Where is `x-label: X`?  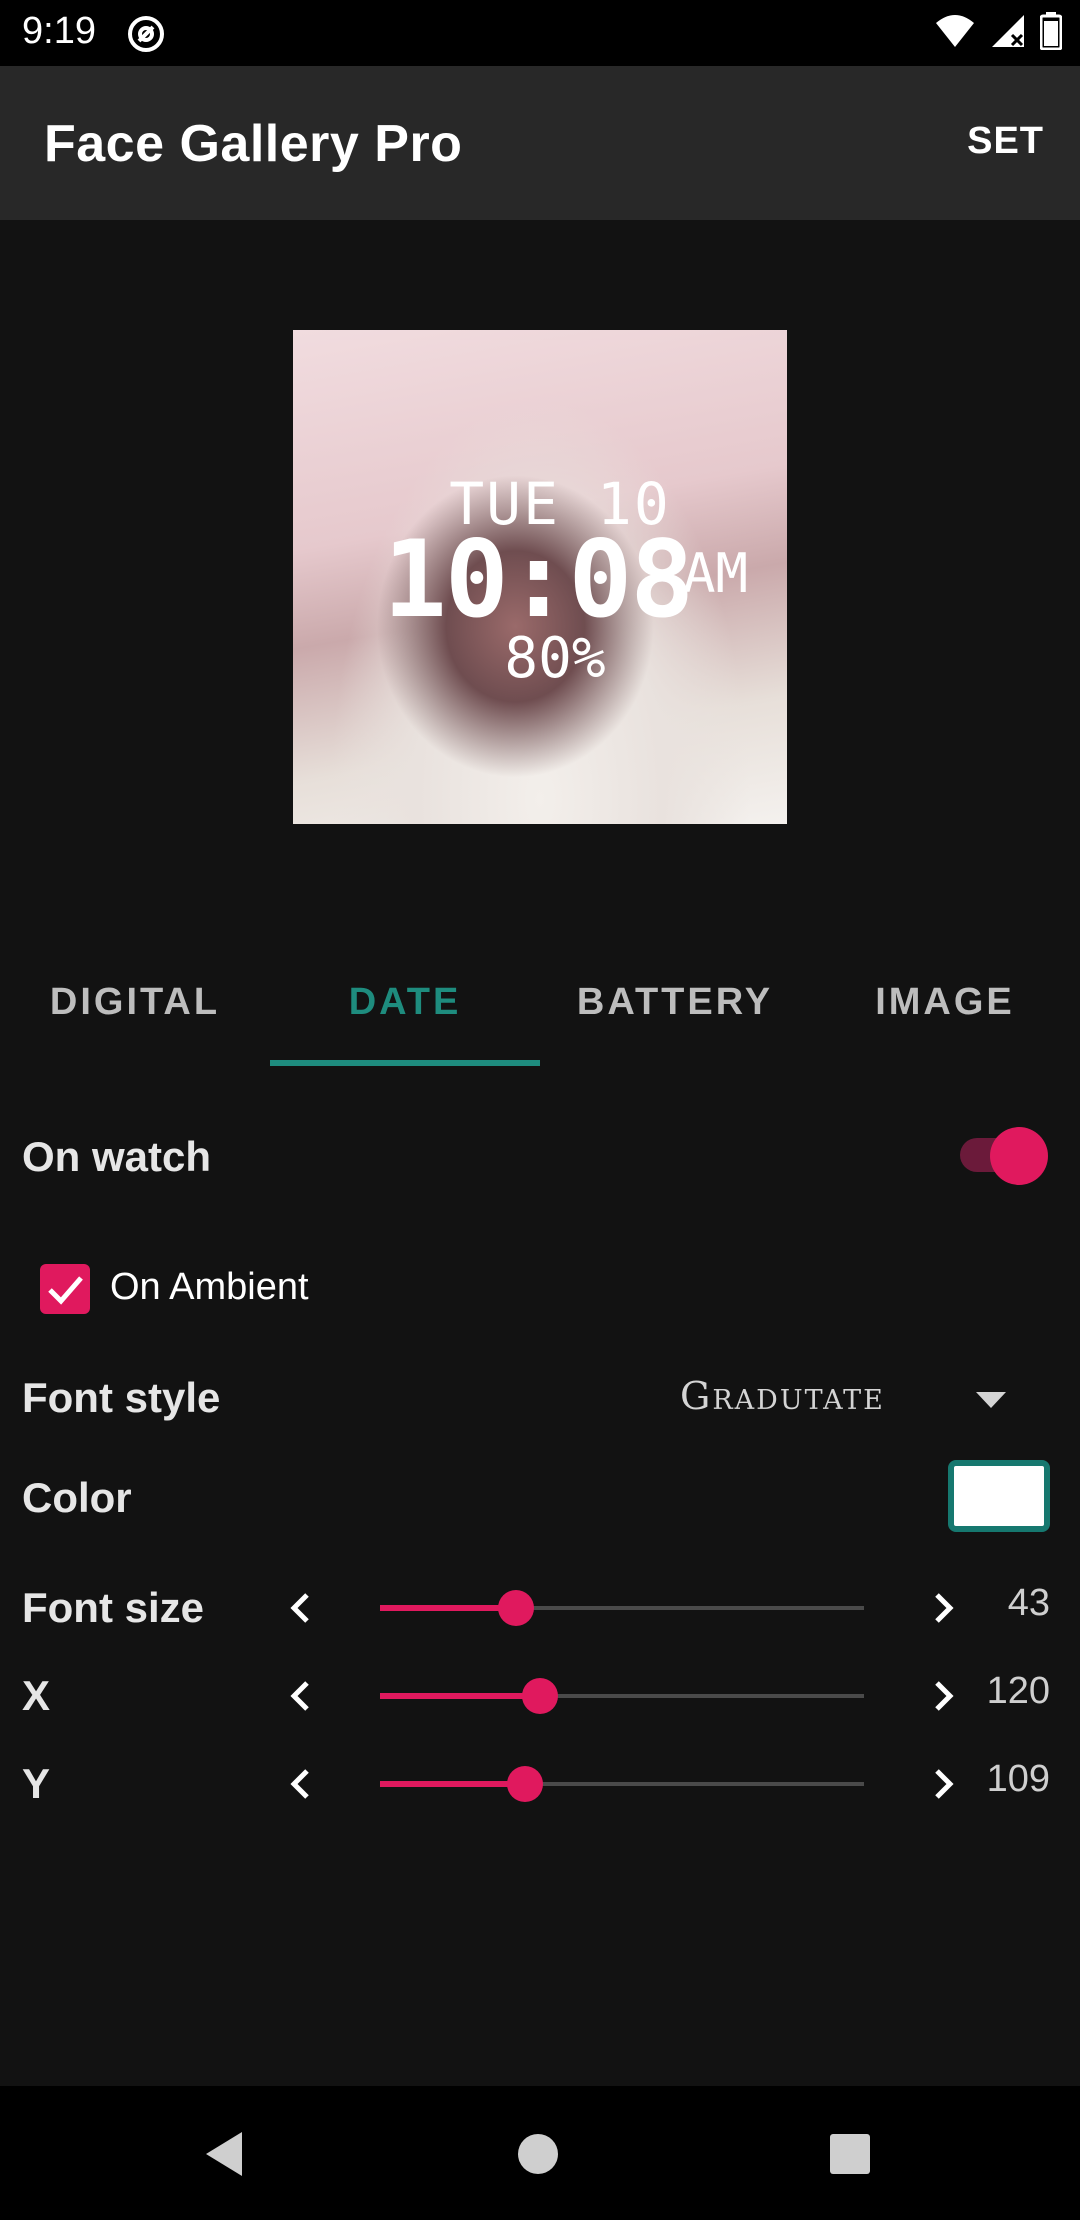
x-label: X is located at coordinates (36, 1695).